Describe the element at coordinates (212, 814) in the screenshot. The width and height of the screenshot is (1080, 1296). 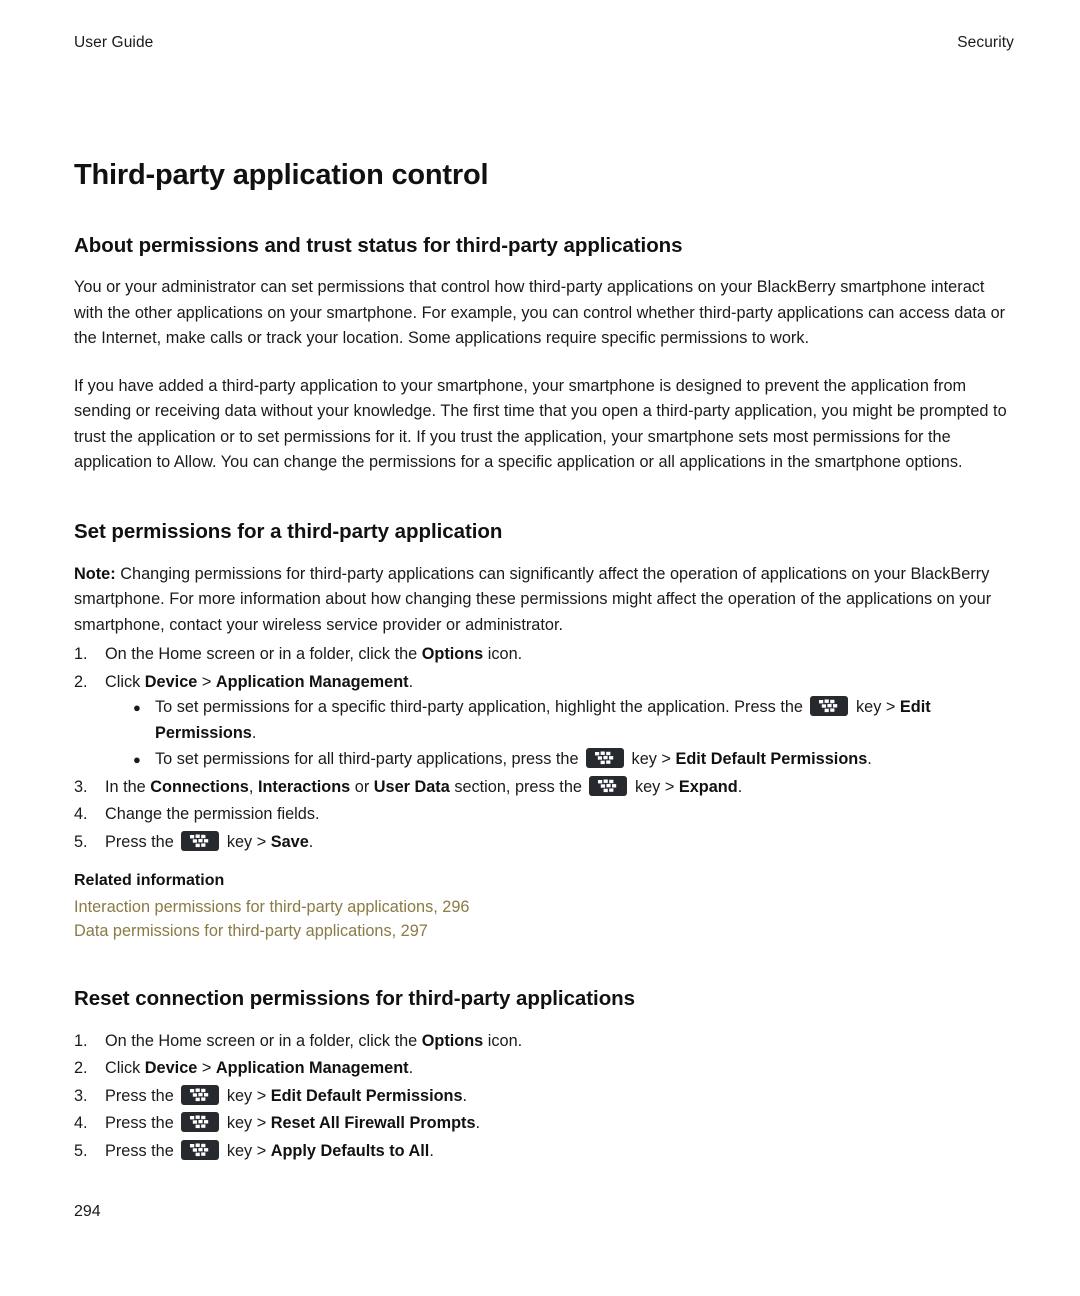
I see `step-text-part: Change the permission fields.` at that location.